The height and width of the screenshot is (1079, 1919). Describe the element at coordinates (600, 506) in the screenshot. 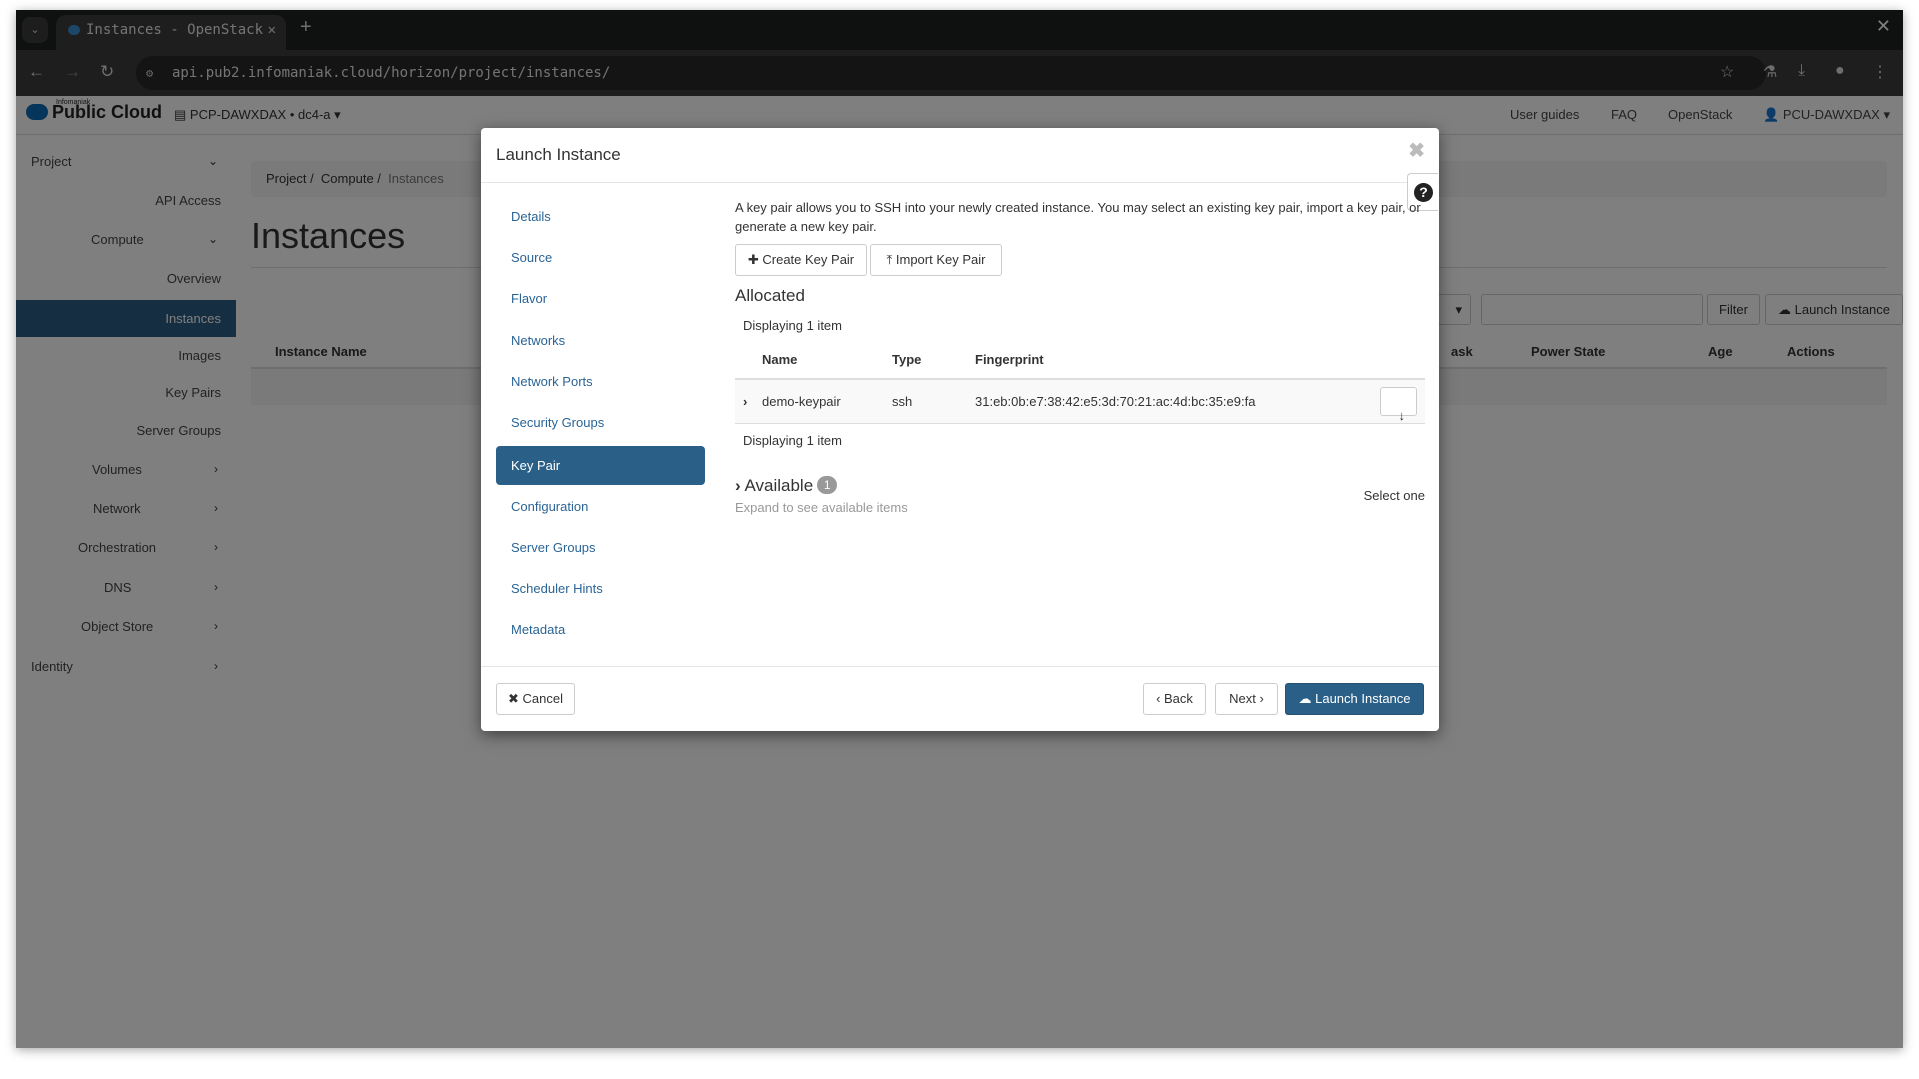

I see `wizard-step-configuration: Configuration` at that location.